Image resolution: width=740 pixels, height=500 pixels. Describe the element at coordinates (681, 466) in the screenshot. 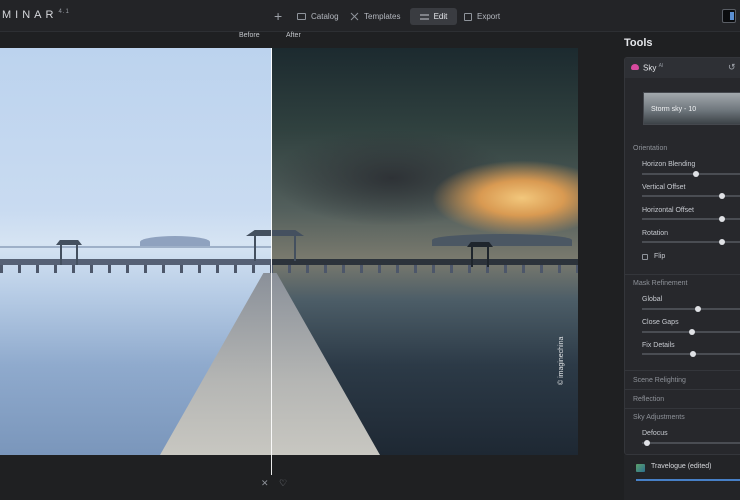

I see `preset-name: Travelogue (edited)` at that location.